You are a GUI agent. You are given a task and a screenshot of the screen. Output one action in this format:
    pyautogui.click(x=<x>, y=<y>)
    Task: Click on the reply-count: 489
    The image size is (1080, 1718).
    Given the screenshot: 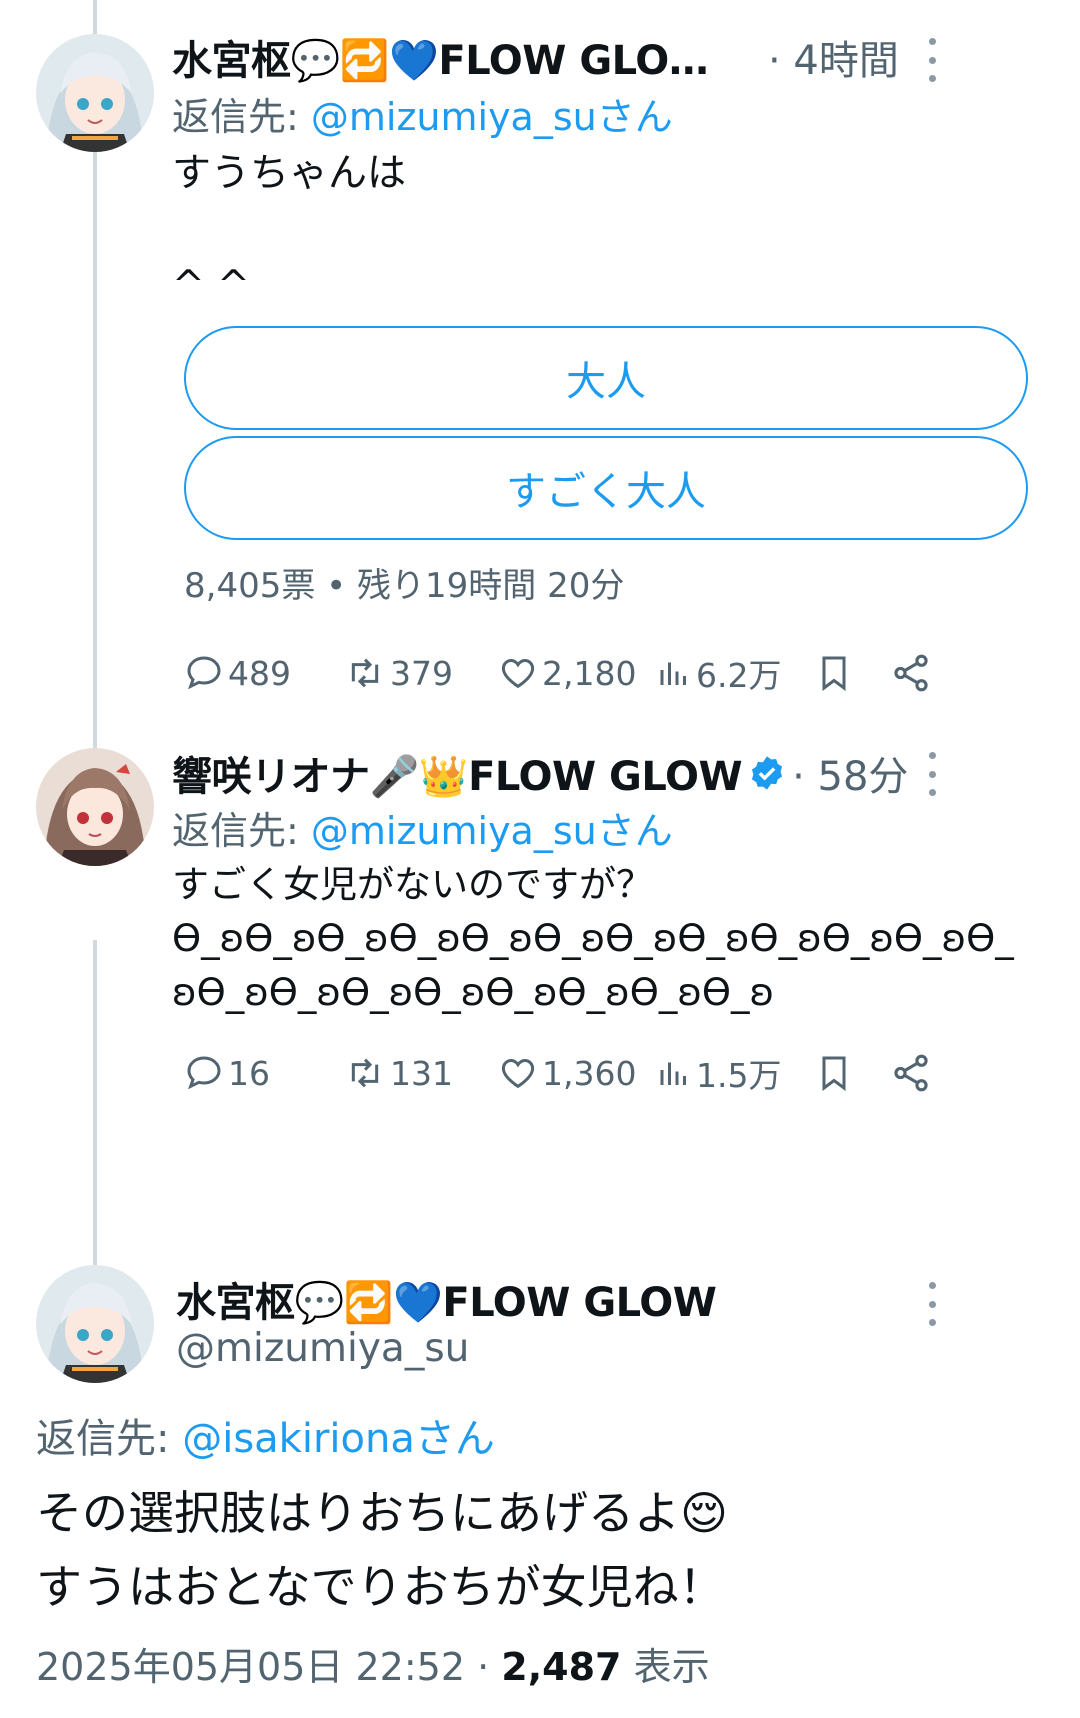 What is the action you would take?
    pyautogui.click(x=259, y=673)
    